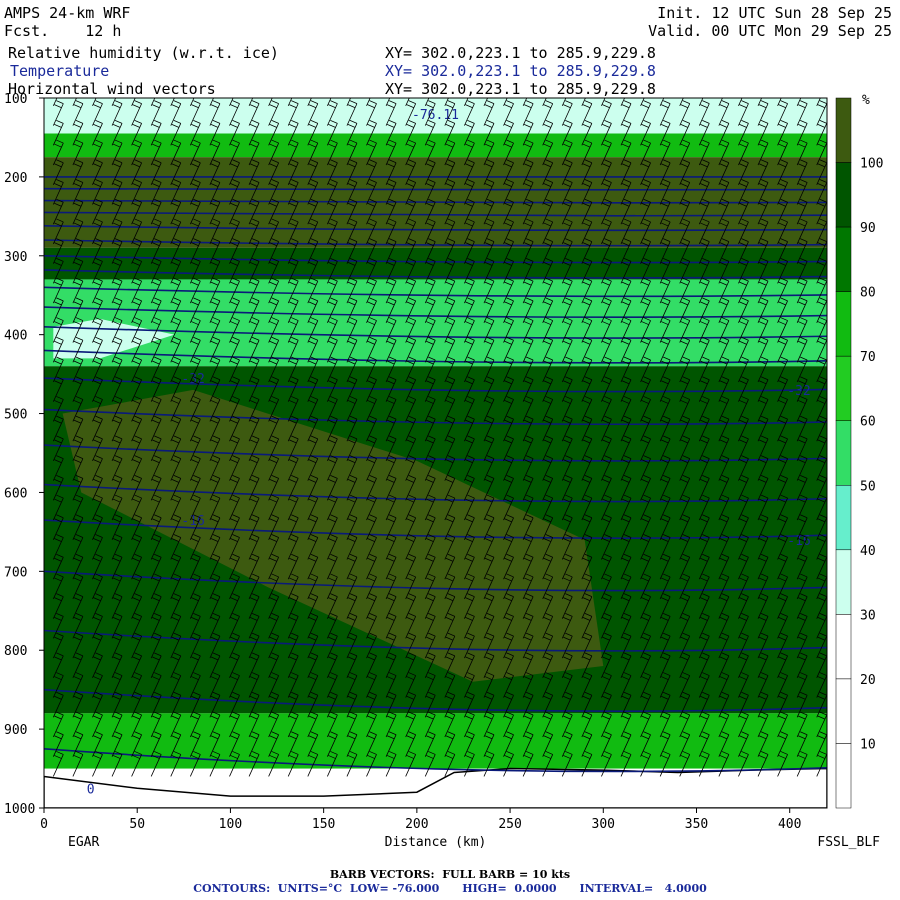 Image resolution: width=900 pixels, height=900 pixels. Describe the element at coordinates (435, 787) in the screenshot. I see `terrain` at that location.